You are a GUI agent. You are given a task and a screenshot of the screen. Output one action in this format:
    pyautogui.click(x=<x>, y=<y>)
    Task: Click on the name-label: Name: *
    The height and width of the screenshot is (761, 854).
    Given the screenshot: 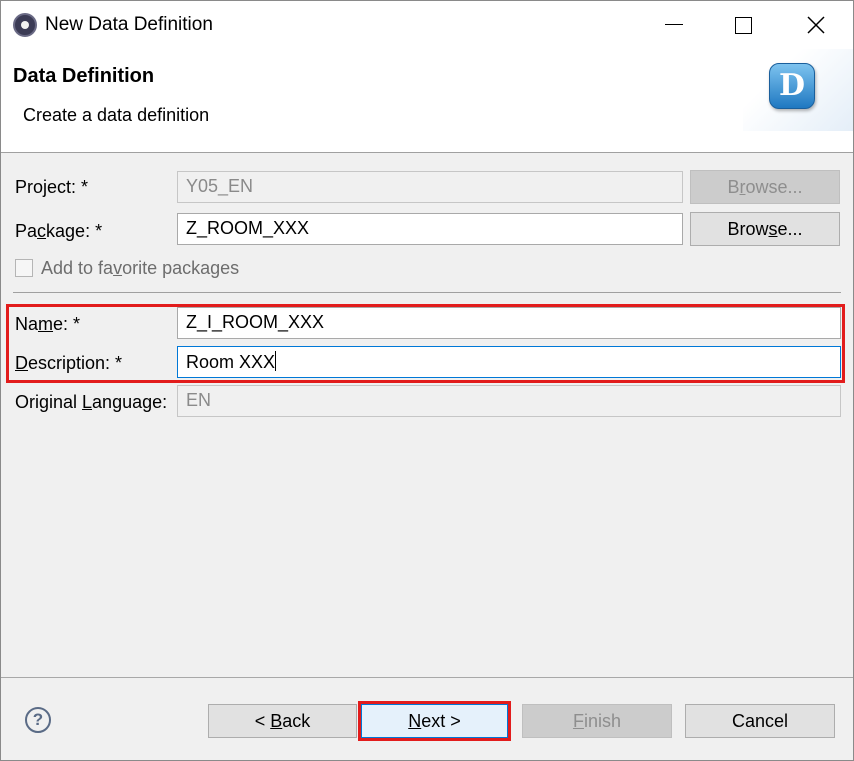 What is the action you would take?
    pyautogui.click(x=48, y=324)
    